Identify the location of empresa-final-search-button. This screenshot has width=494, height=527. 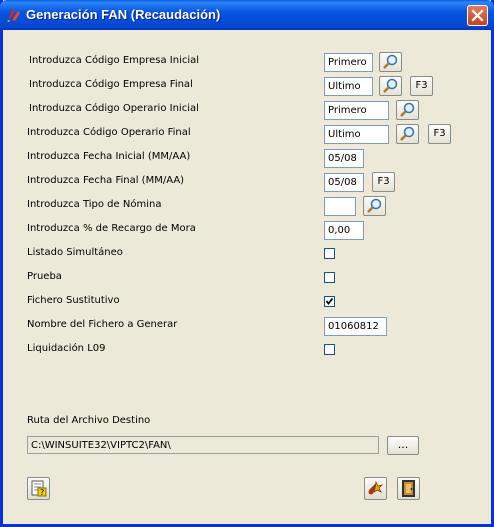
(390, 86).